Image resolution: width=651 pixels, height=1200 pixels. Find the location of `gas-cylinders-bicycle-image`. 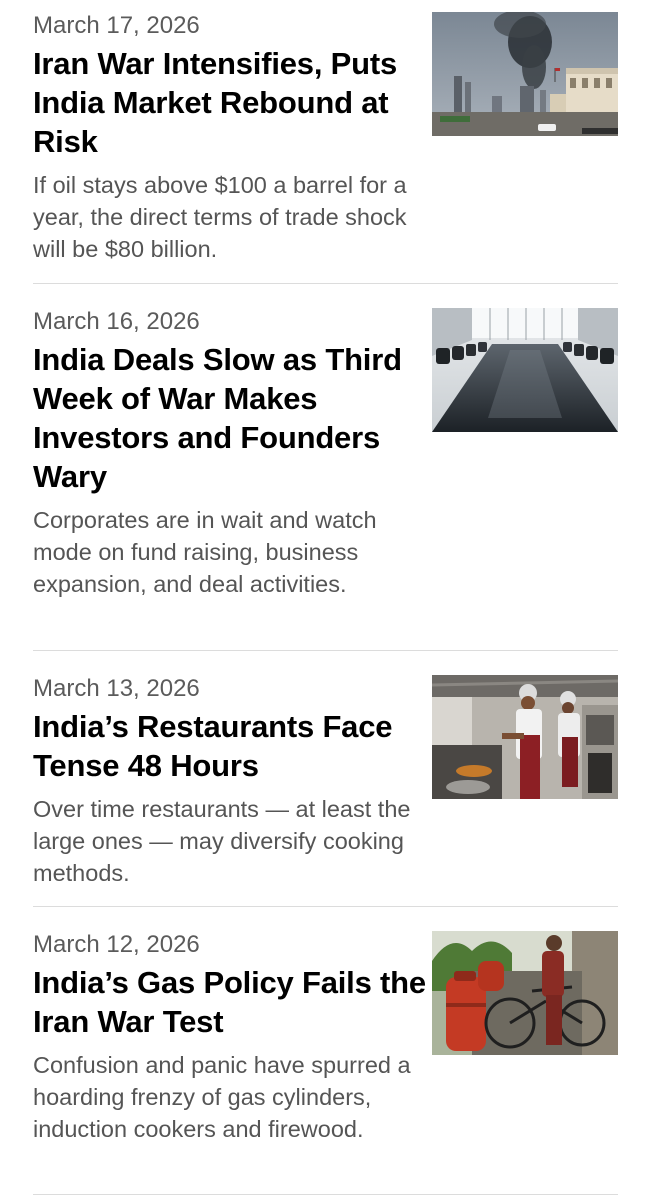

gas-cylinders-bicycle-image is located at coordinates (525, 993).